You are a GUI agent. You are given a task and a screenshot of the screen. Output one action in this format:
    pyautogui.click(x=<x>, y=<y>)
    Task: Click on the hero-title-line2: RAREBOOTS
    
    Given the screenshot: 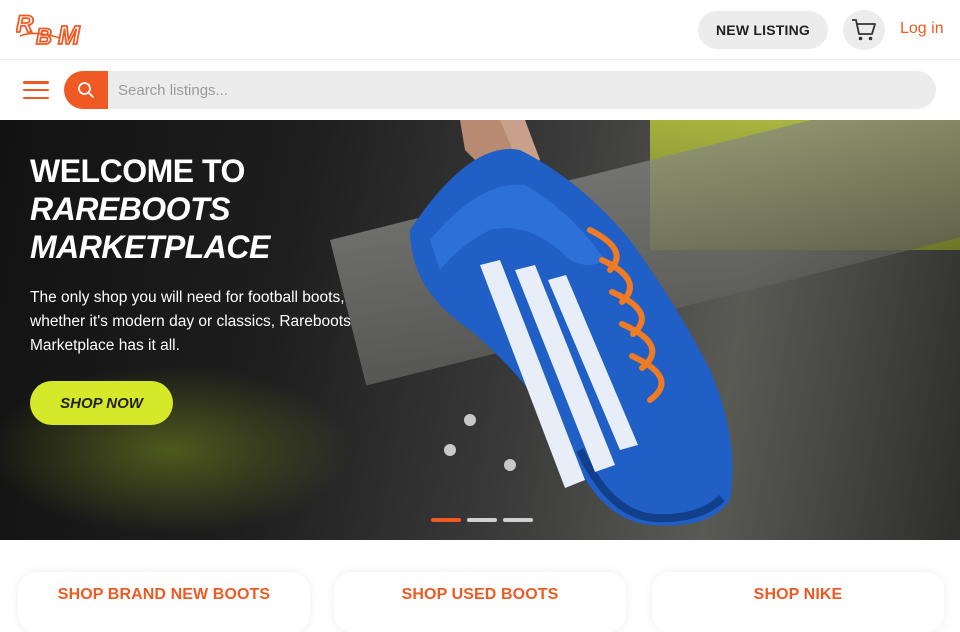 What is the action you would take?
    pyautogui.click(x=130, y=209)
    